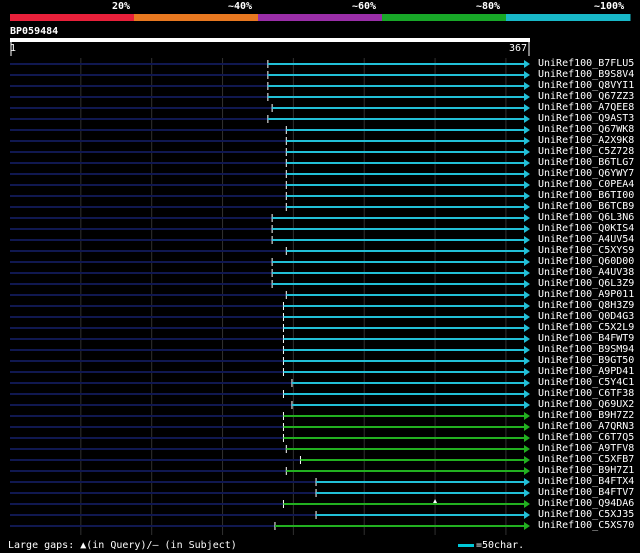 This screenshot has height=553, width=640. What do you see at coordinates (586, 151) in the screenshot?
I see `hit-label-9: UniRef100_C5Z728` at bounding box center [586, 151].